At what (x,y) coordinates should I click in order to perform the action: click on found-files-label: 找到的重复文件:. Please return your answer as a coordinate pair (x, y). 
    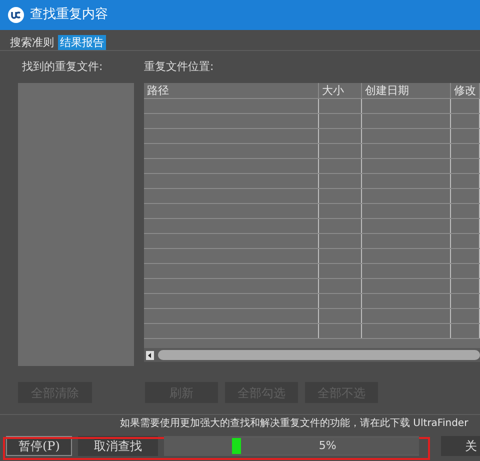
    Looking at the image, I should click on (62, 67).